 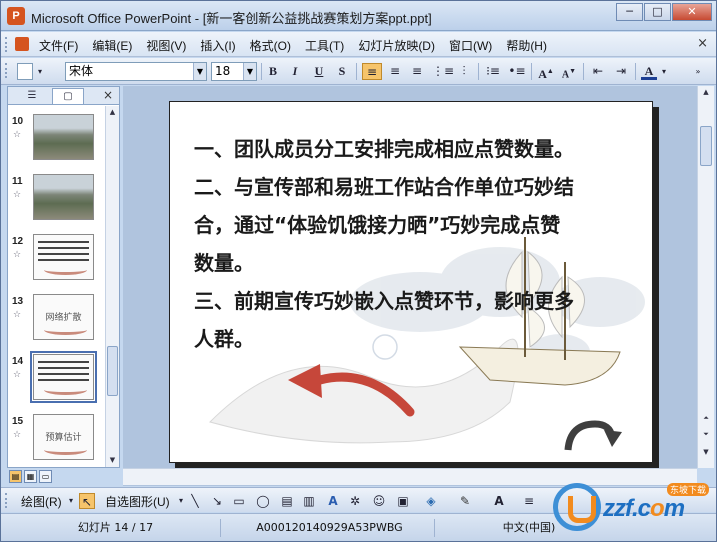 What do you see at coordinates (6, 44) in the screenshot?
I see `menu-grip-handle` at bounding box center [6, 44].